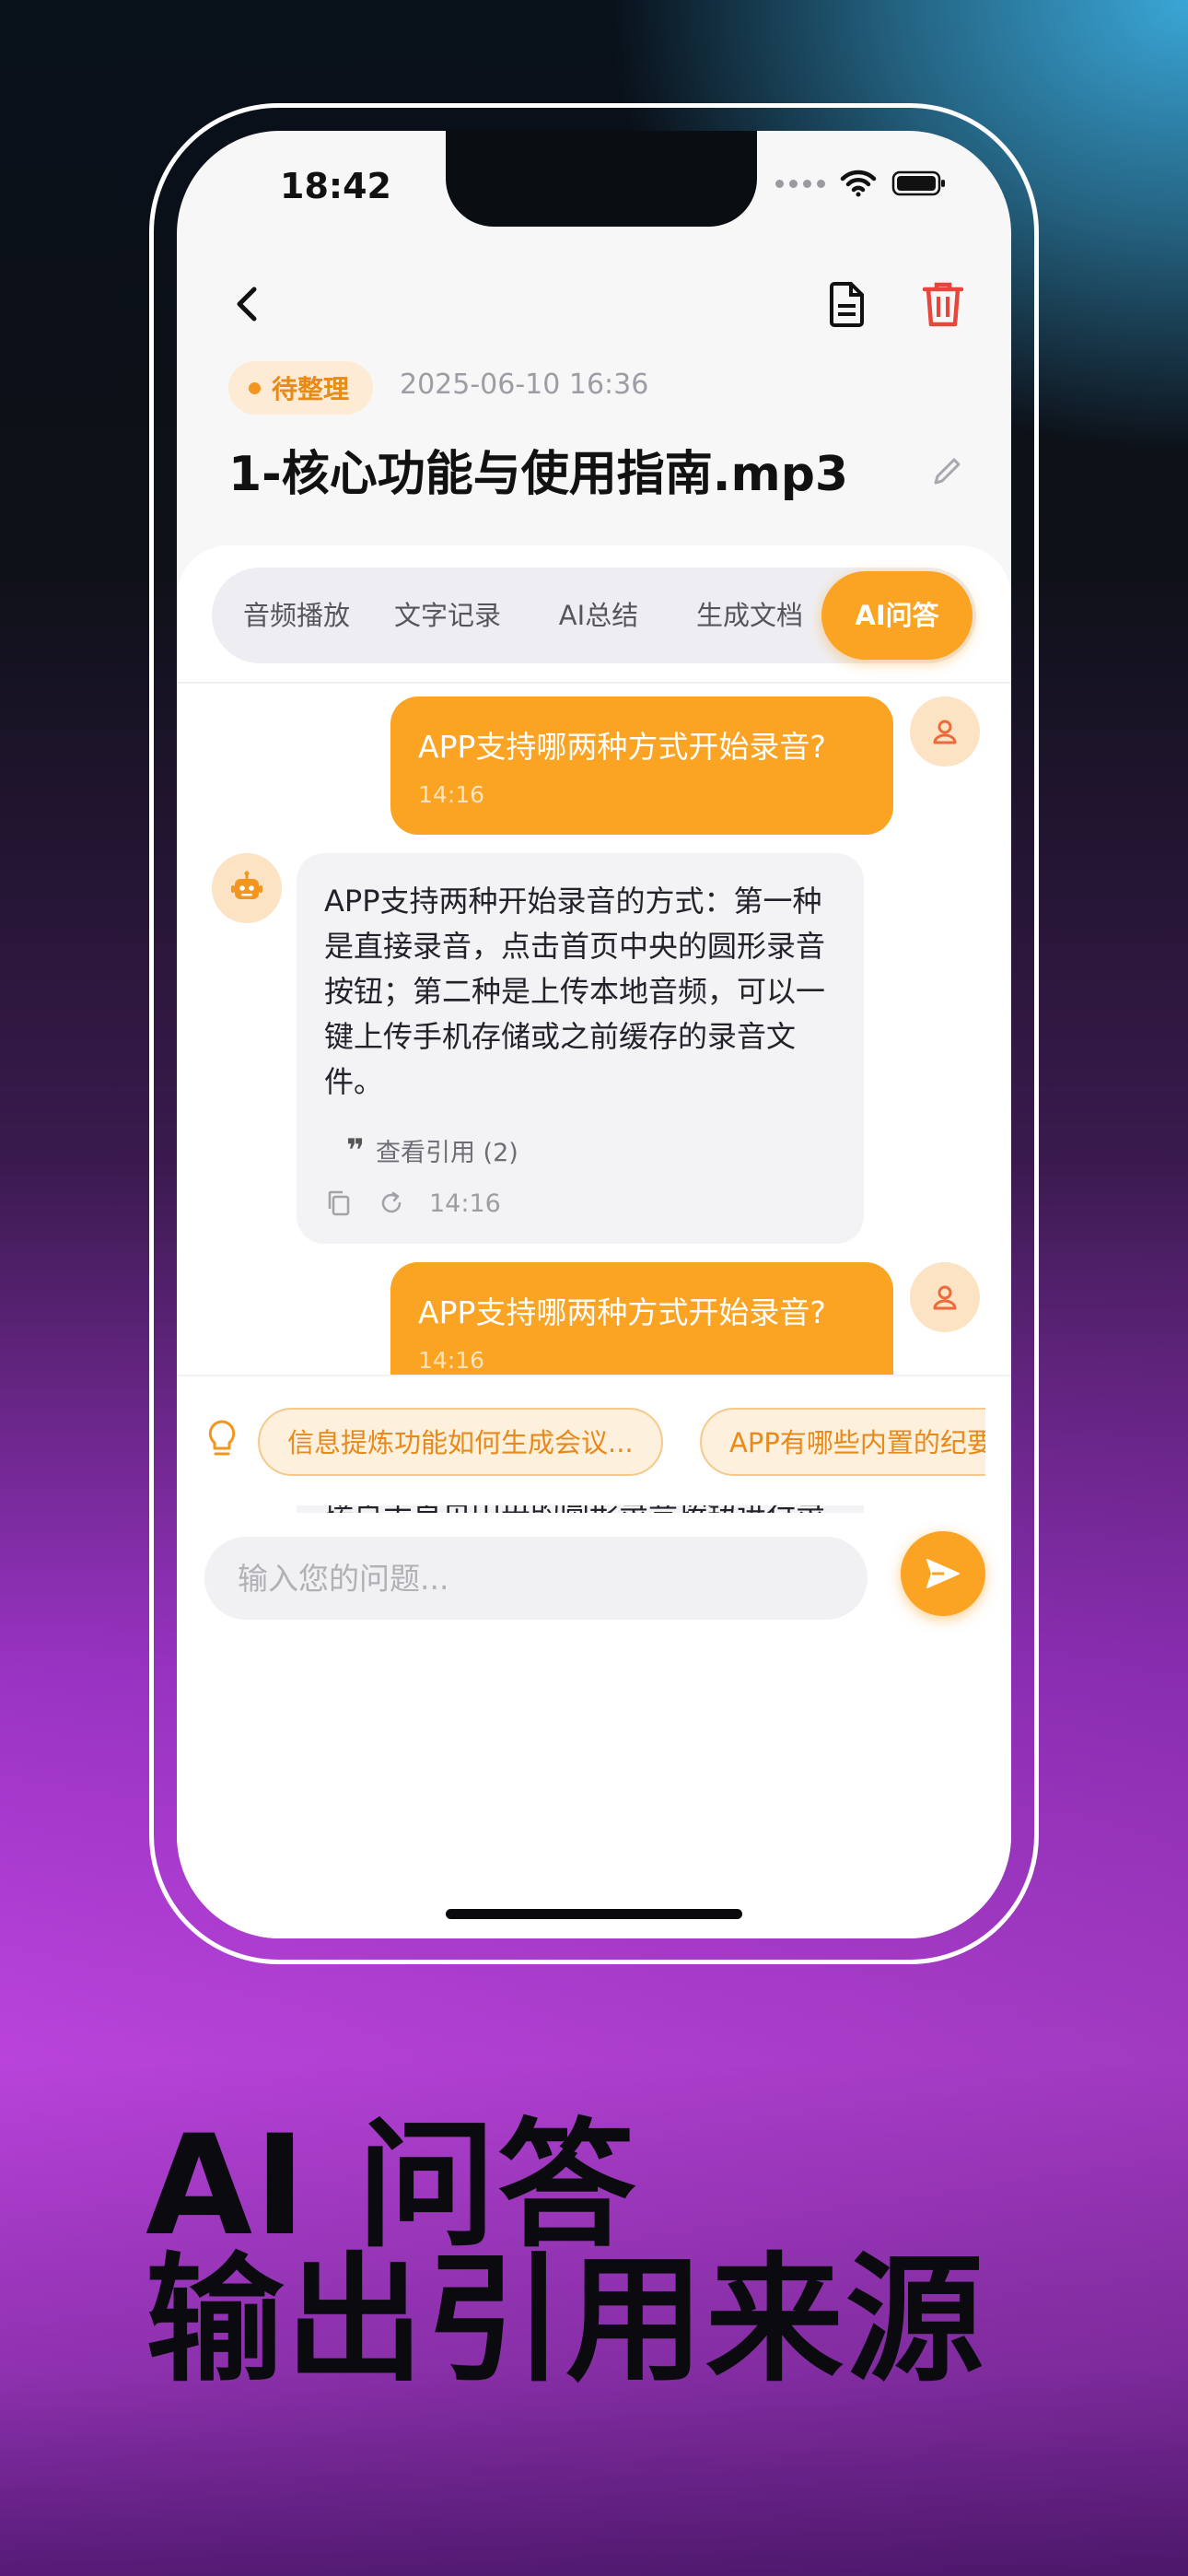 The width and height of the screenshot is (1188, 2576). I want to click on notch, so click(601, 179).